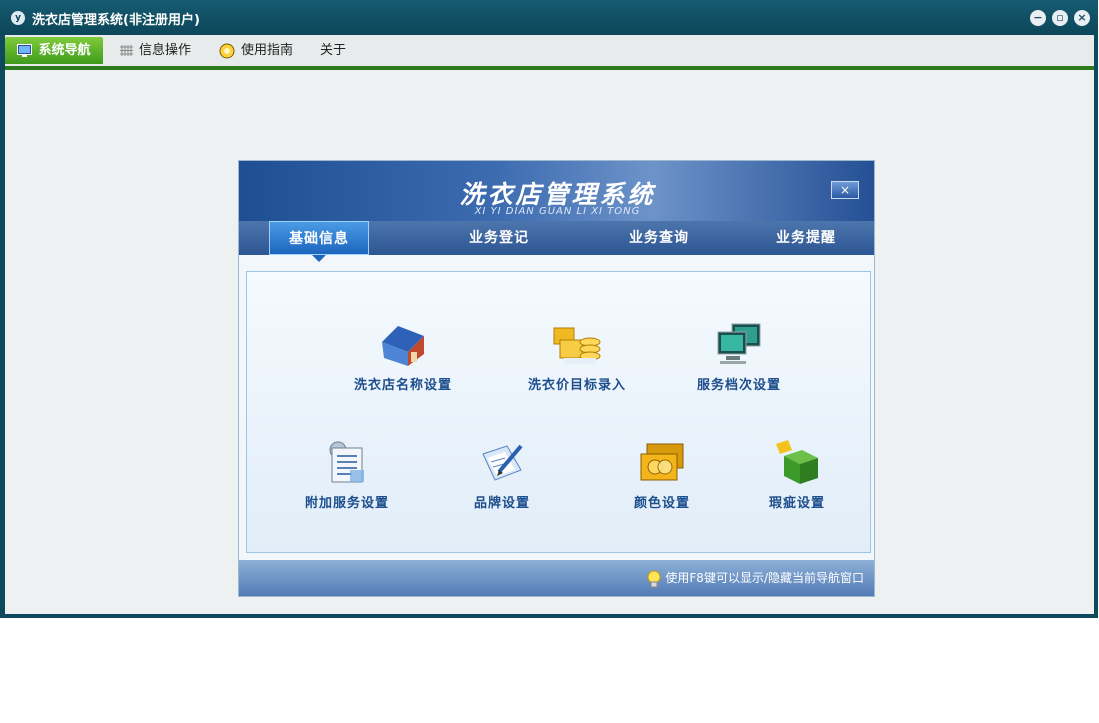 This screenshot has height=723, width=1099. What do you see at coordinates (64, 50) in the screenshot?
I see `menu-label: 系统导航` at bounding box center [64, 50].